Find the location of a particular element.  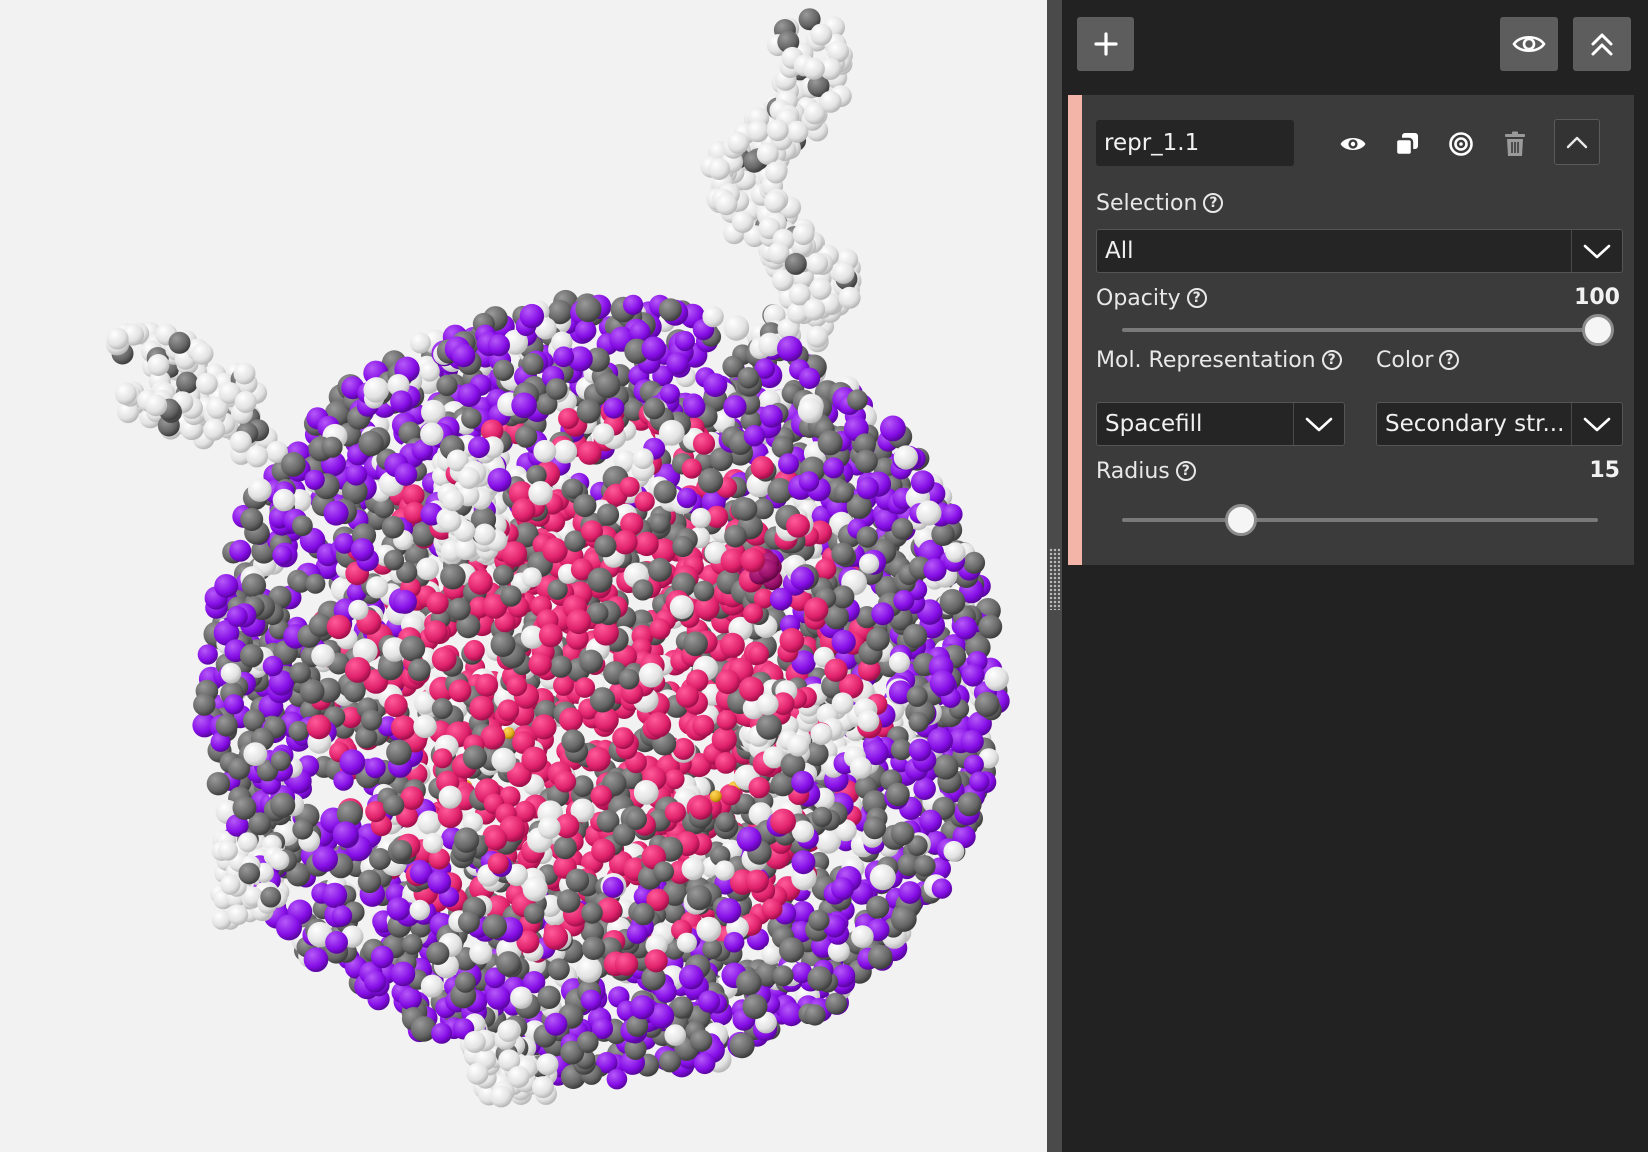

panel-splitter is located at coordinates (1054, 576).